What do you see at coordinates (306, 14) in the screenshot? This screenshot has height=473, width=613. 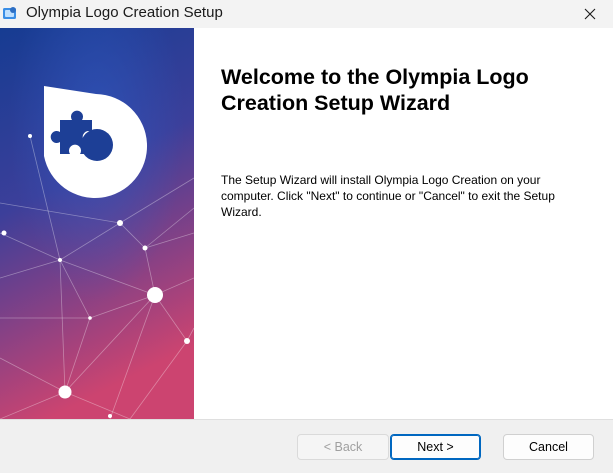 I see `title-bar: Olympia Logo Creation Setup` at bounding box center [306, 14].